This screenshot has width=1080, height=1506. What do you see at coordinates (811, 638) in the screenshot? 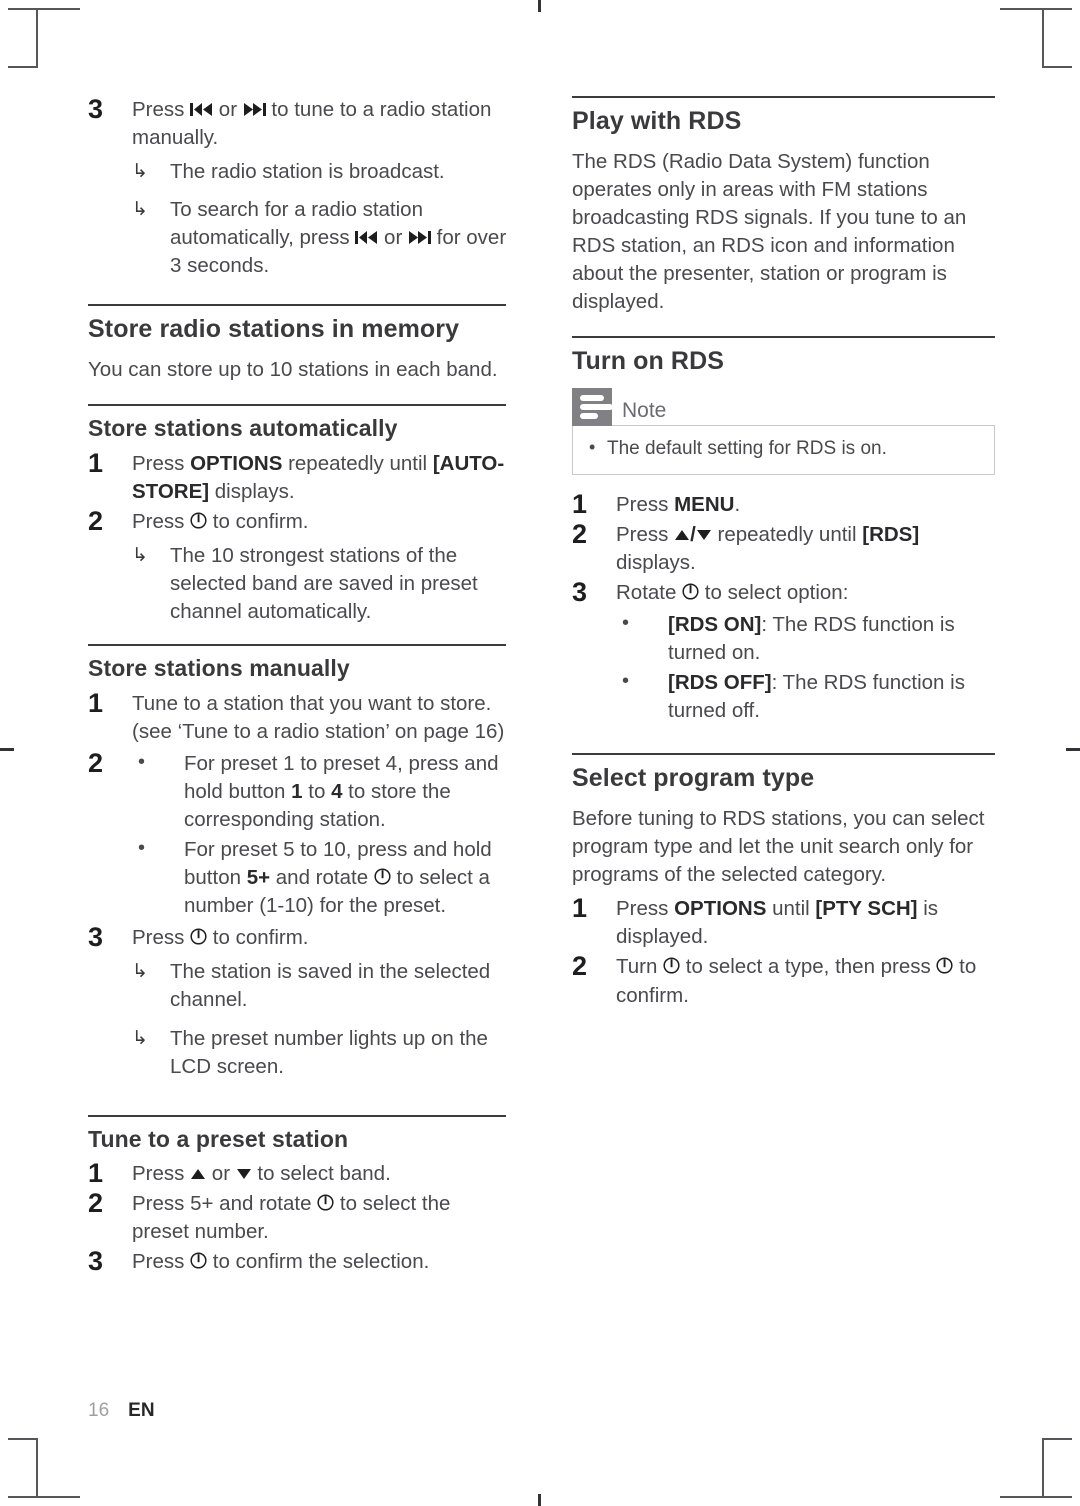
I see `bullet-text: [RDS ON]: The RDS function is turned on.` at bounding box center [811, 638].